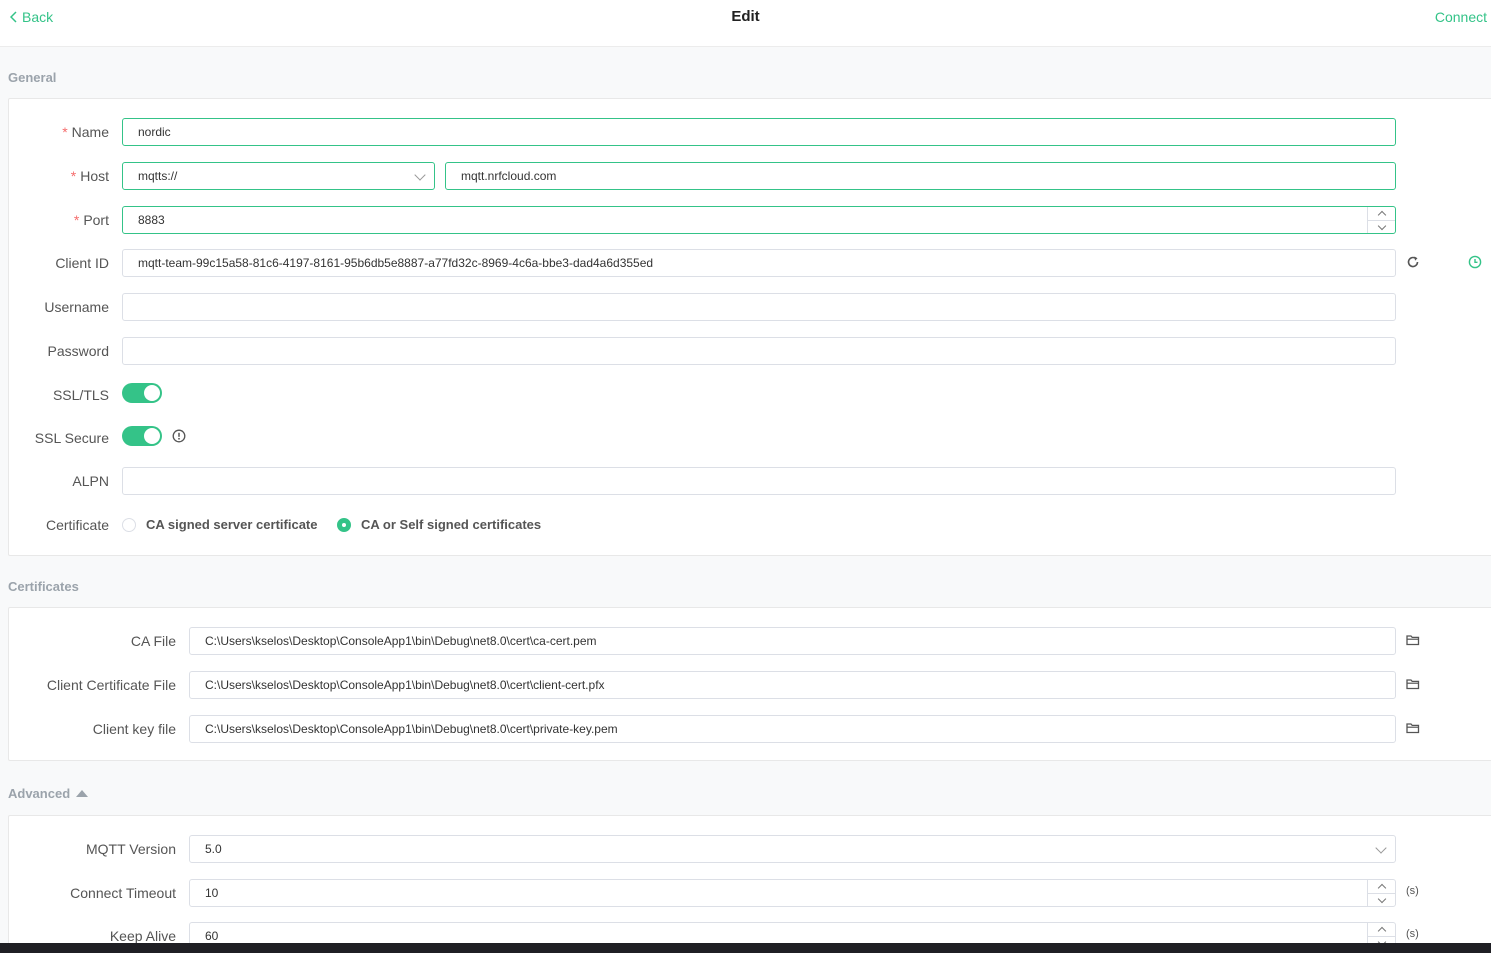  I want to click on ssl-secure-toggle, so click(142, 436).